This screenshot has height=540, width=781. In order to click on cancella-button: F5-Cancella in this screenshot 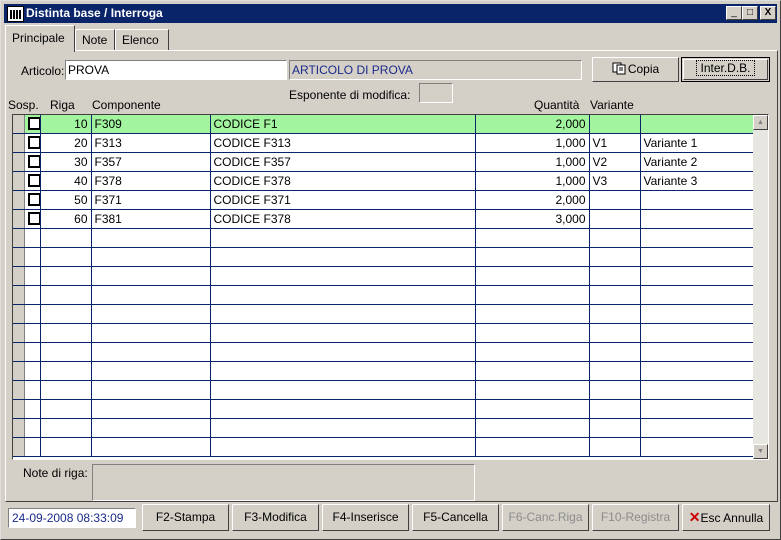, I will do `click(455, 517)`.